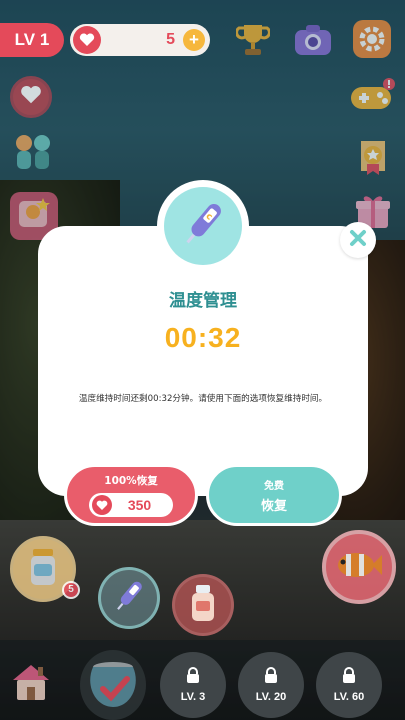 This screenshot has width=405, height=720. What do you see at coordinates (34, 216) in the screenshot?
I see `album-icon` at bounding box center [34, 216].